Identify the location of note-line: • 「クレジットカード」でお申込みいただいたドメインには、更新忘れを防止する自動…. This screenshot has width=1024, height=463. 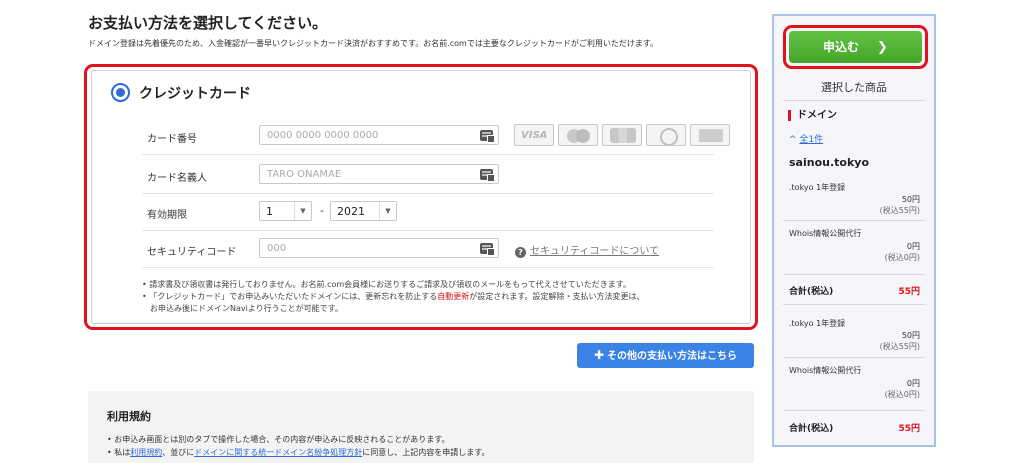
(393, 296).